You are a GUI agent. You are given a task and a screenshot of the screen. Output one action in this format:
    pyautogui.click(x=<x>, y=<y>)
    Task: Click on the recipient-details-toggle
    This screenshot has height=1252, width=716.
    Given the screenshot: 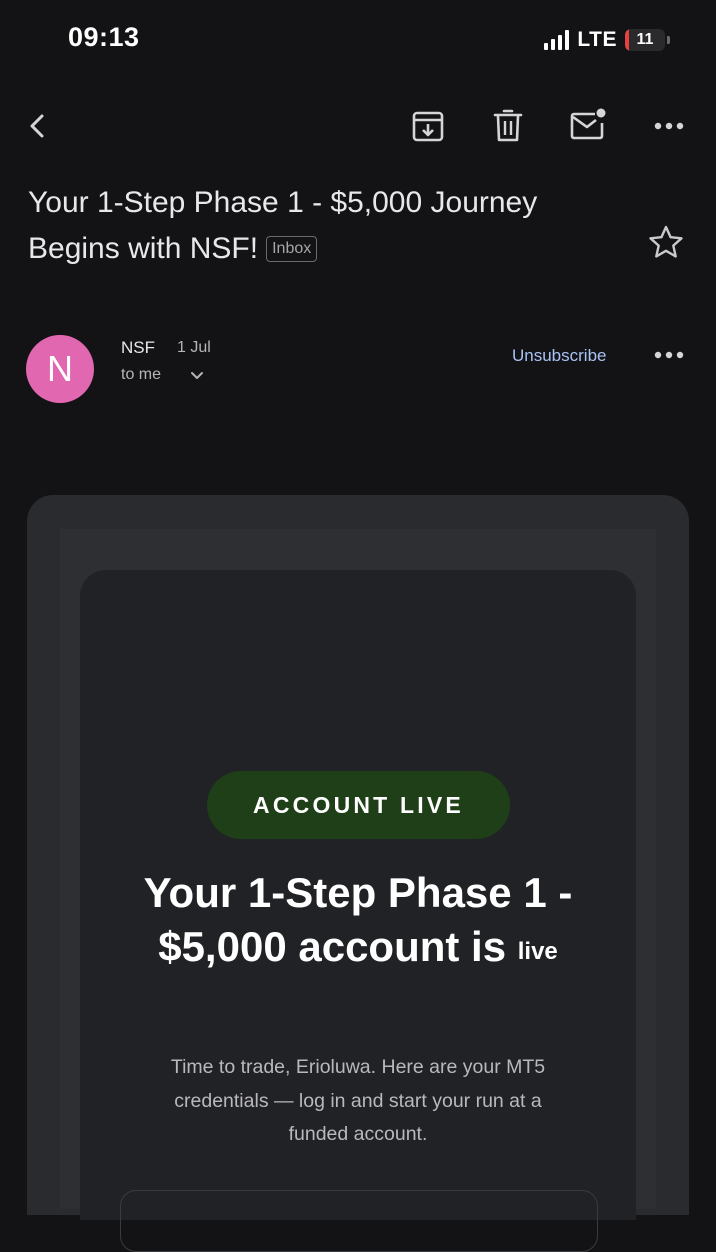 What is the action you would take?
    pyautogui.click(x=197, y=377)
    